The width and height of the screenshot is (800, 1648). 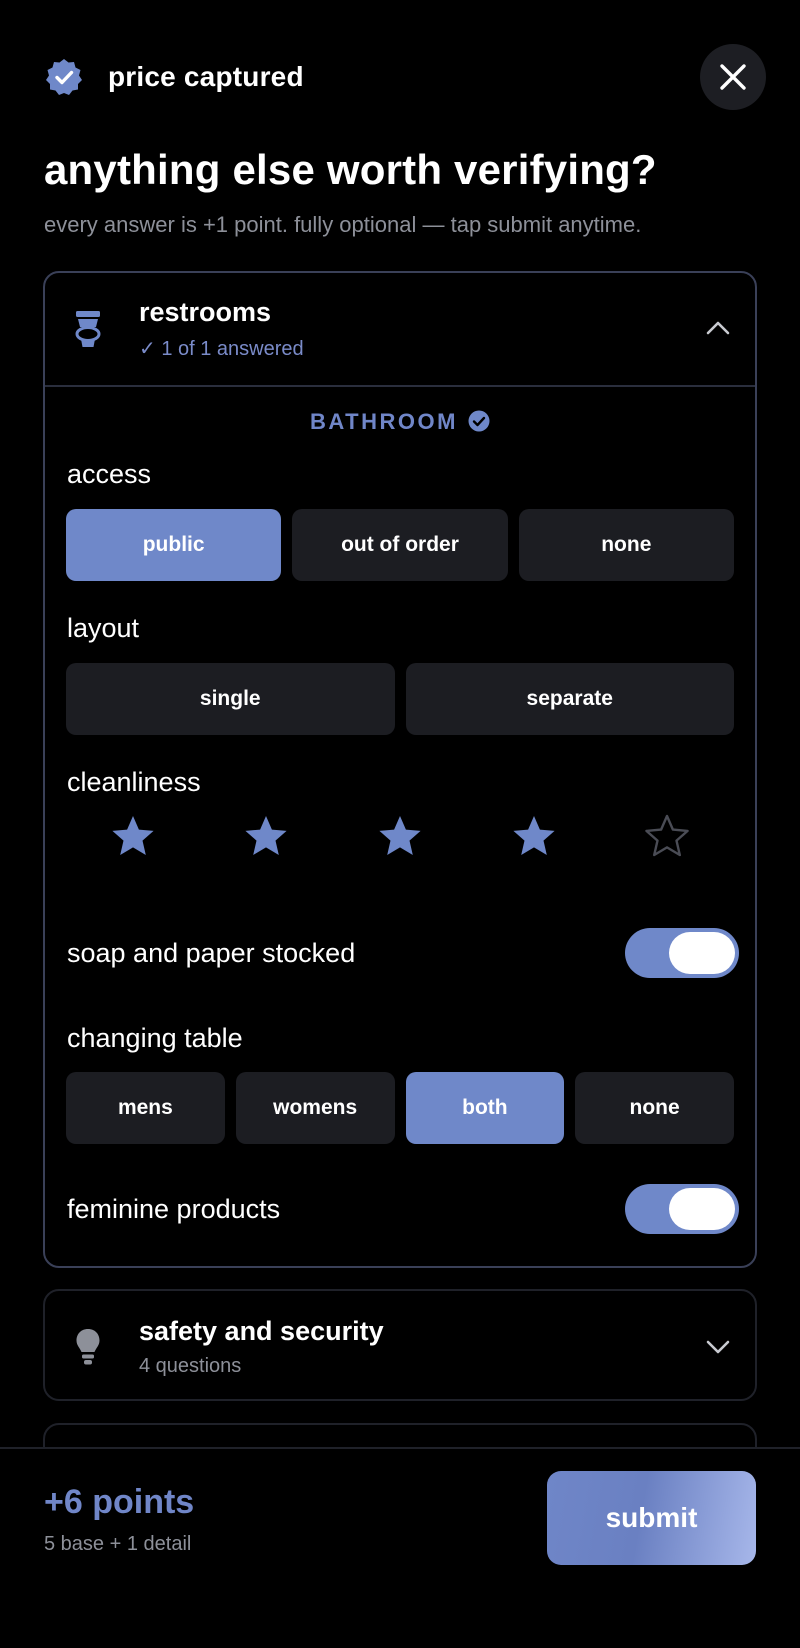 I want to click on access-options: public out of order none, so click(x=400, y=545).